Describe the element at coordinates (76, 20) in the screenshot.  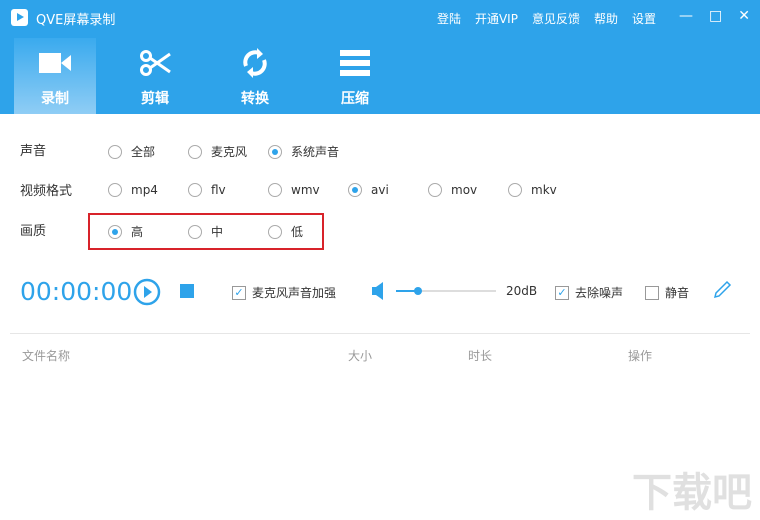
I see `app-title: QVE屏幕录制` at that location.